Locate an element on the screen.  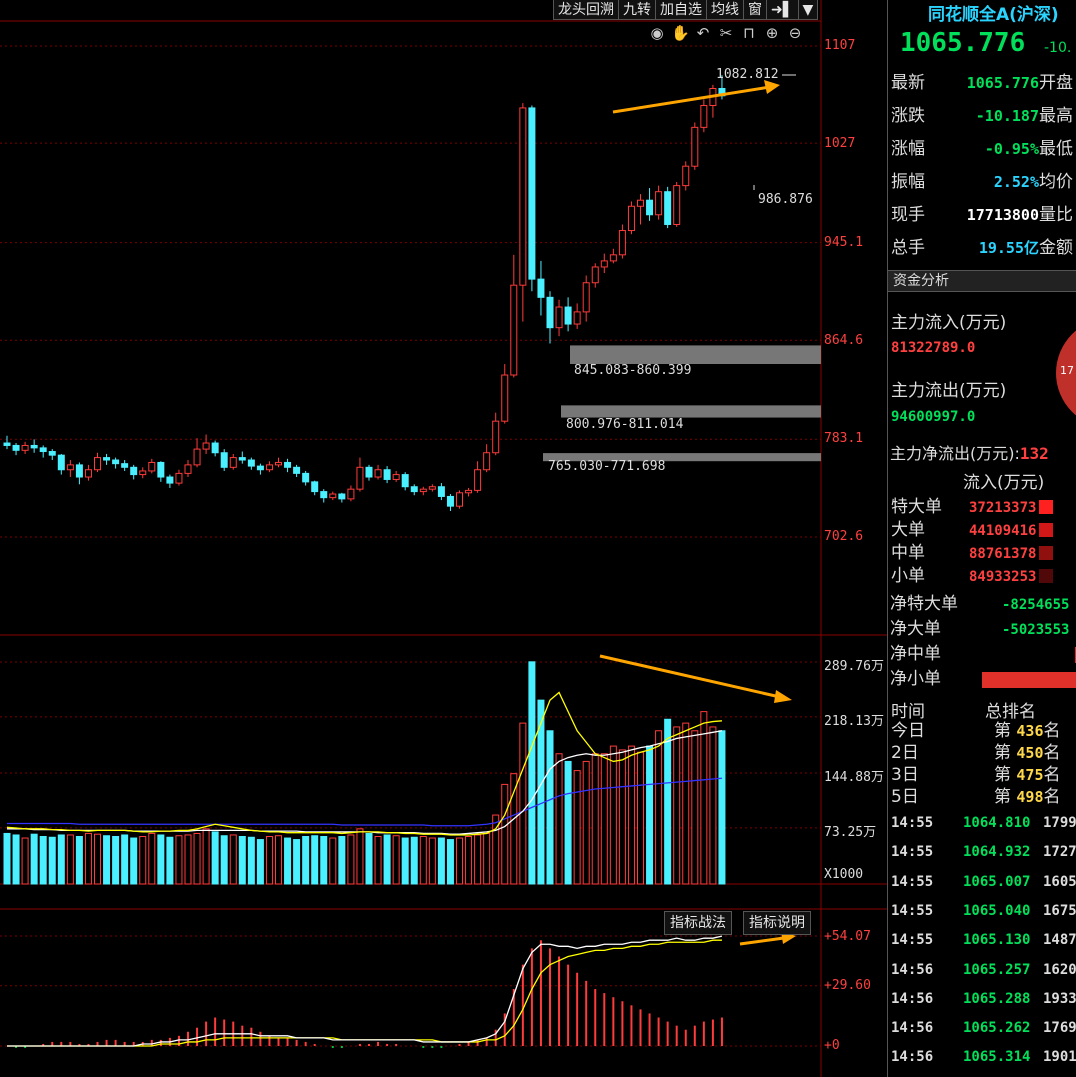
main-inflow-label: 主力流入(万元) is located at coordinates (949, 323).